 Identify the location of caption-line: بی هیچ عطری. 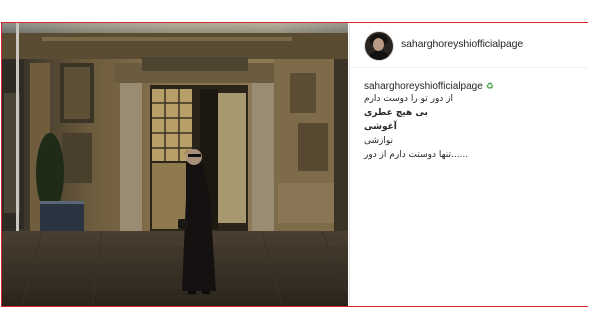
(396, 113).